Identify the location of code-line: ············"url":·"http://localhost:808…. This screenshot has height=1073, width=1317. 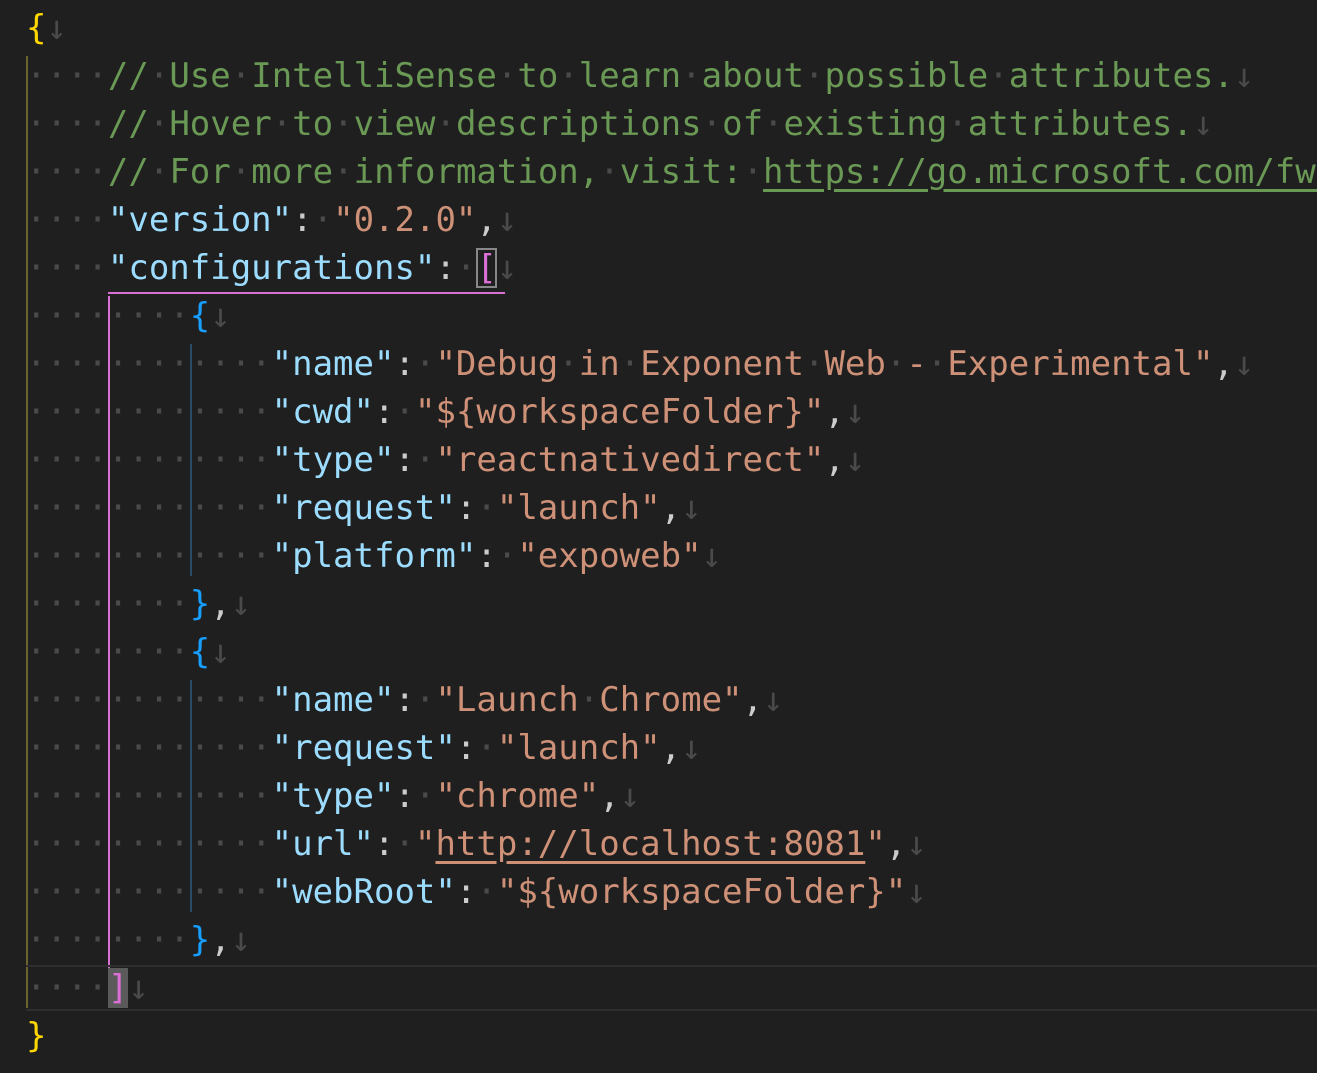
(476, 844).